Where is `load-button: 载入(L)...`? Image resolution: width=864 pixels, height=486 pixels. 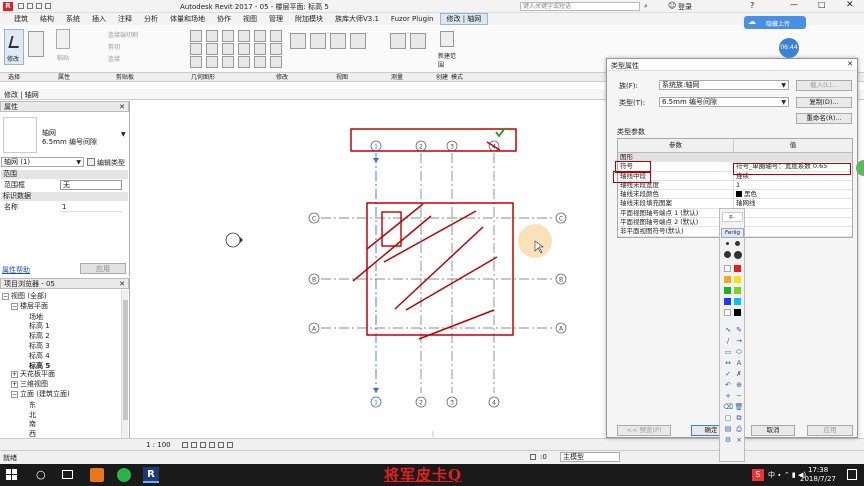 load-button: 载入(L)... is located at coordinates (824, 85).